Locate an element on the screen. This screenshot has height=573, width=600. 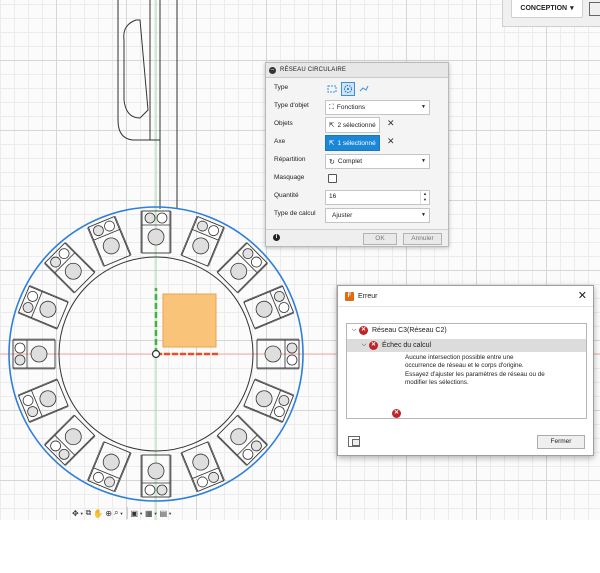
close-icon: ✕ is located at coordinates (582, 295).